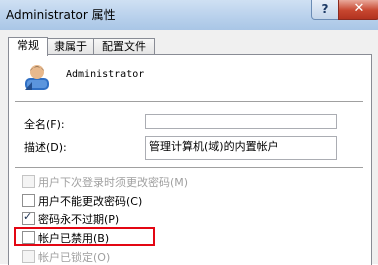  I want to click on account-locked-checkbox, so click(28, 256).